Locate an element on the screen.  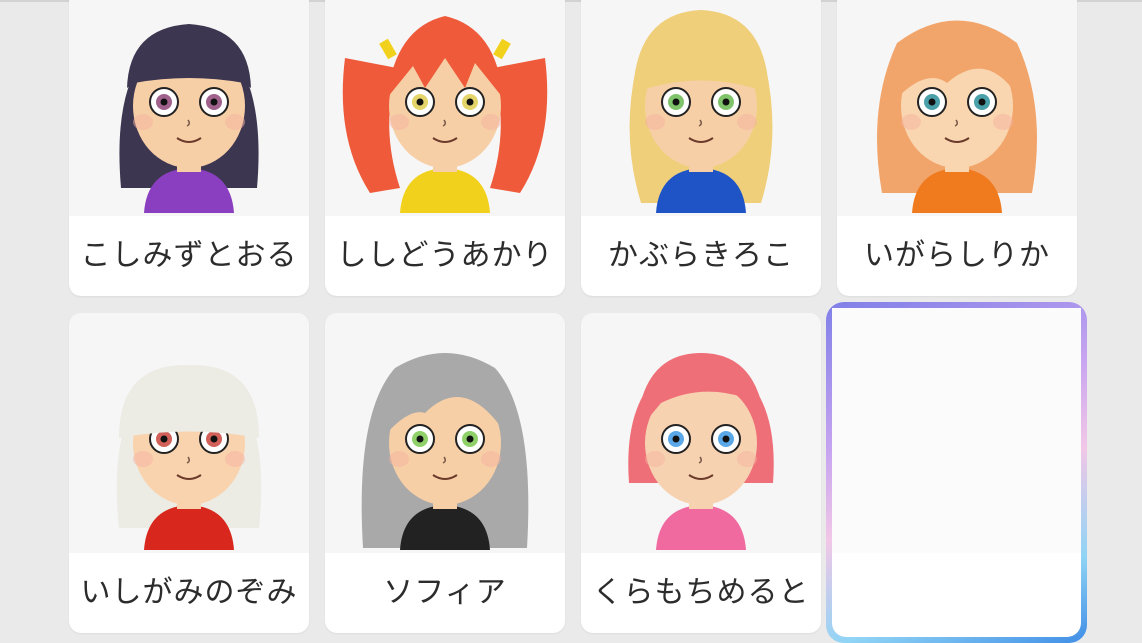
mii-card: こしみずとおる is located at coordinates (189, 148).